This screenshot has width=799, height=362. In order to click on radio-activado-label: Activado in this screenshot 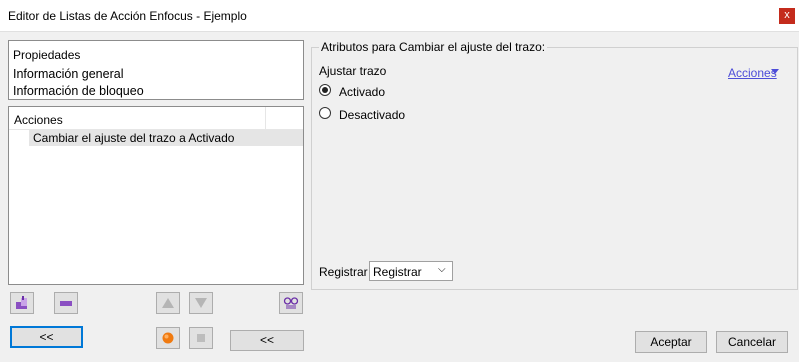, I will do `click(362, 92)`.